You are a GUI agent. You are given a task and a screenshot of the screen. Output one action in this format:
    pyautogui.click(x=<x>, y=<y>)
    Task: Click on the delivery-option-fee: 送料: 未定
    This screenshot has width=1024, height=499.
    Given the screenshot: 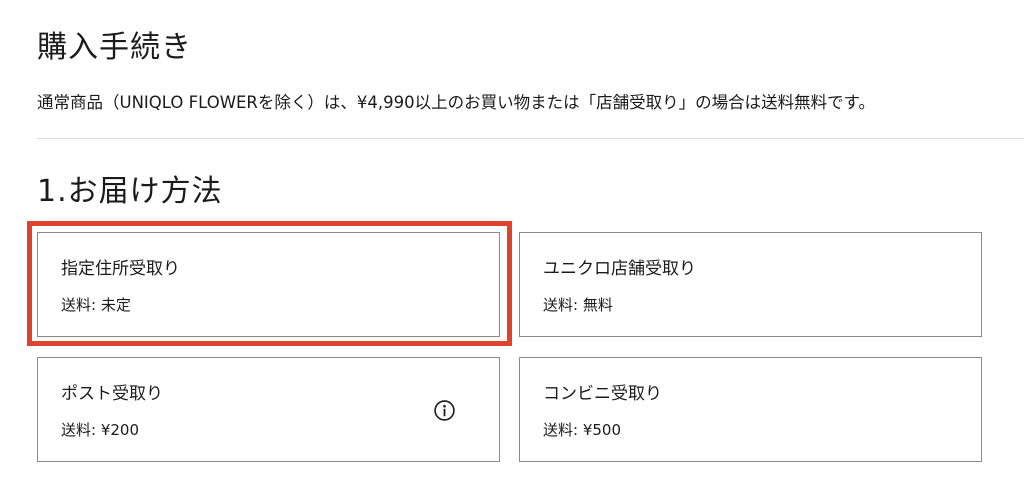 What is the action you would take?
    pyautogui.click(x=96, y=305)
    